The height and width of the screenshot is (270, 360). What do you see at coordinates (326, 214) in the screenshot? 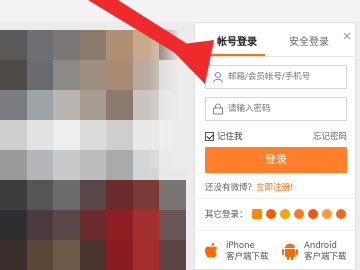
I see `renren-icon` at bounding box center [326, 214].